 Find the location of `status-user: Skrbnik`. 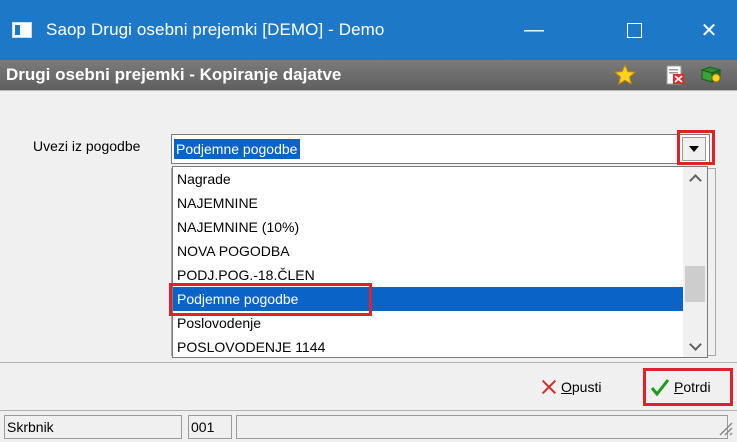

status-user: Skrbnik is located at coordinates (93, 427).